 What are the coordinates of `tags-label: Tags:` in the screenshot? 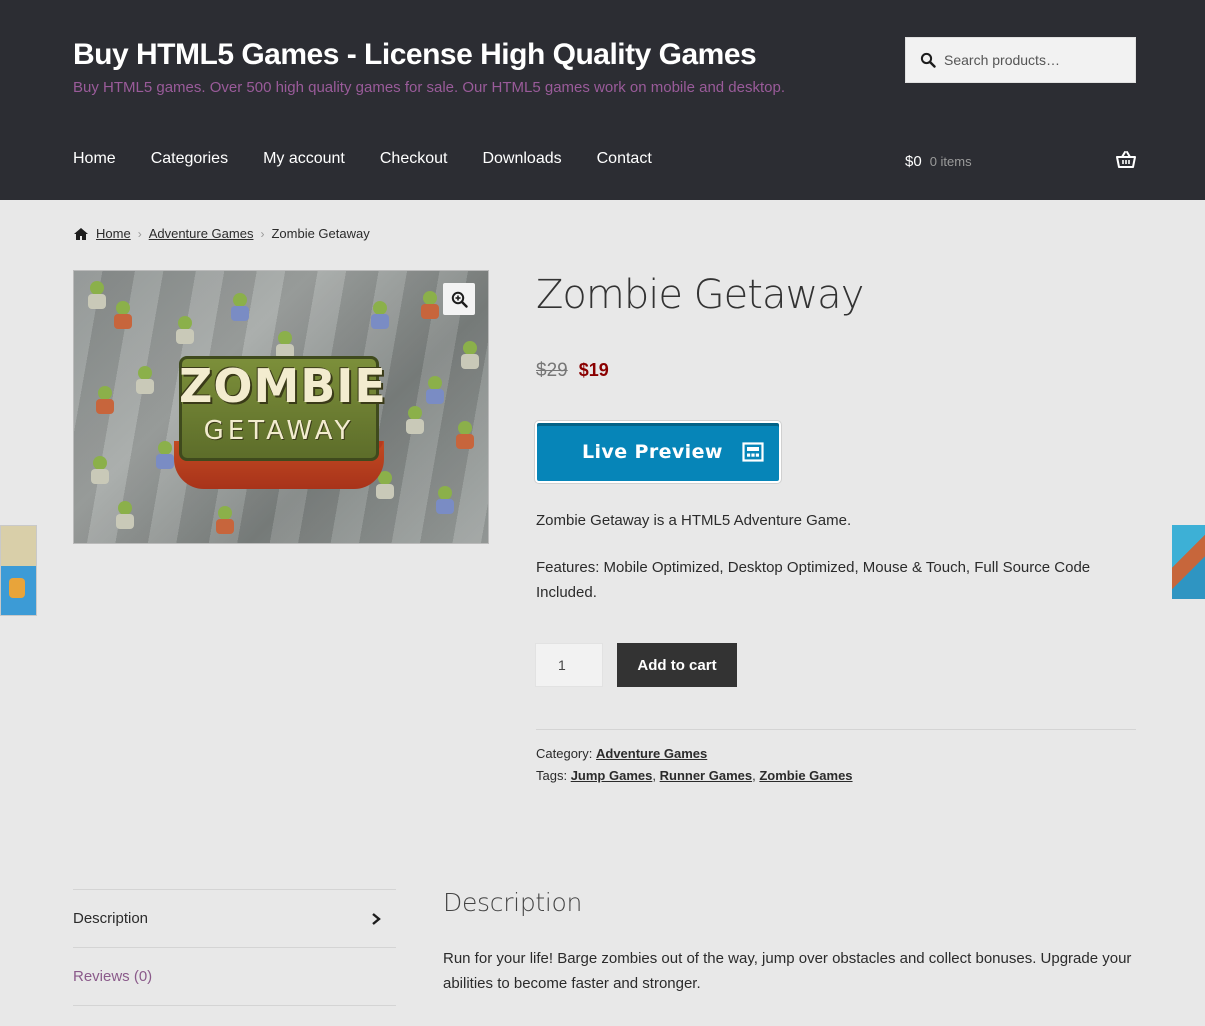 It's located at (552, 775).